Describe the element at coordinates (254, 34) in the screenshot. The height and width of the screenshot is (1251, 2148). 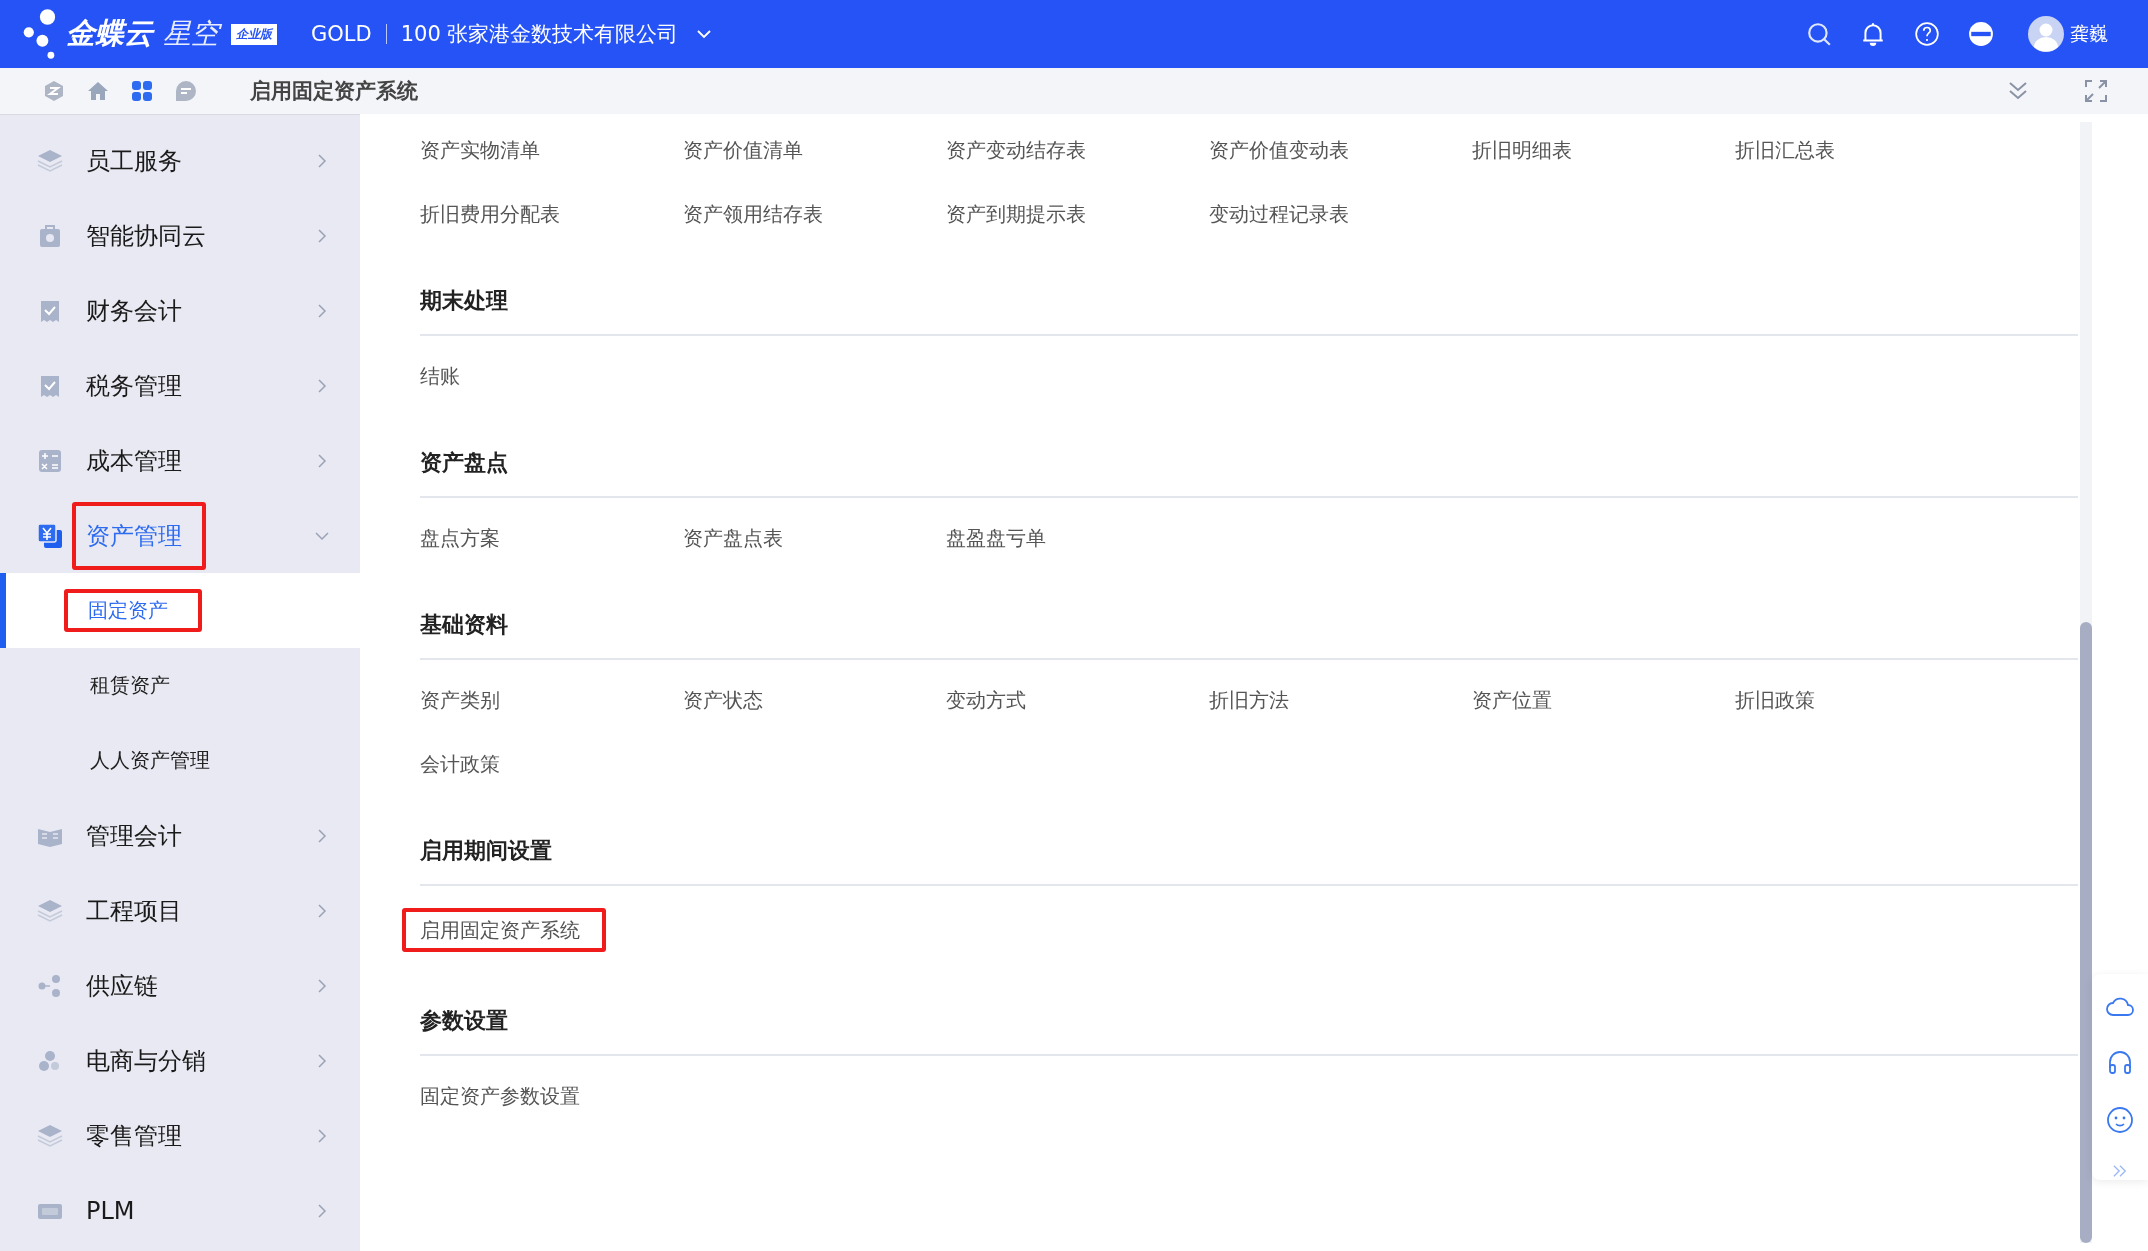
I see `edition-badge: 企业版` at that location.